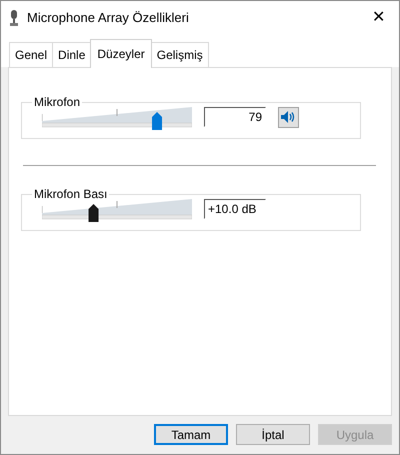 This screenshot has width=400, height=455. What do you see at coordinates (108, 18) in the screenshot?
I see `window-title: Microphone Array Özellikleri` at bounding box center [108, 18].